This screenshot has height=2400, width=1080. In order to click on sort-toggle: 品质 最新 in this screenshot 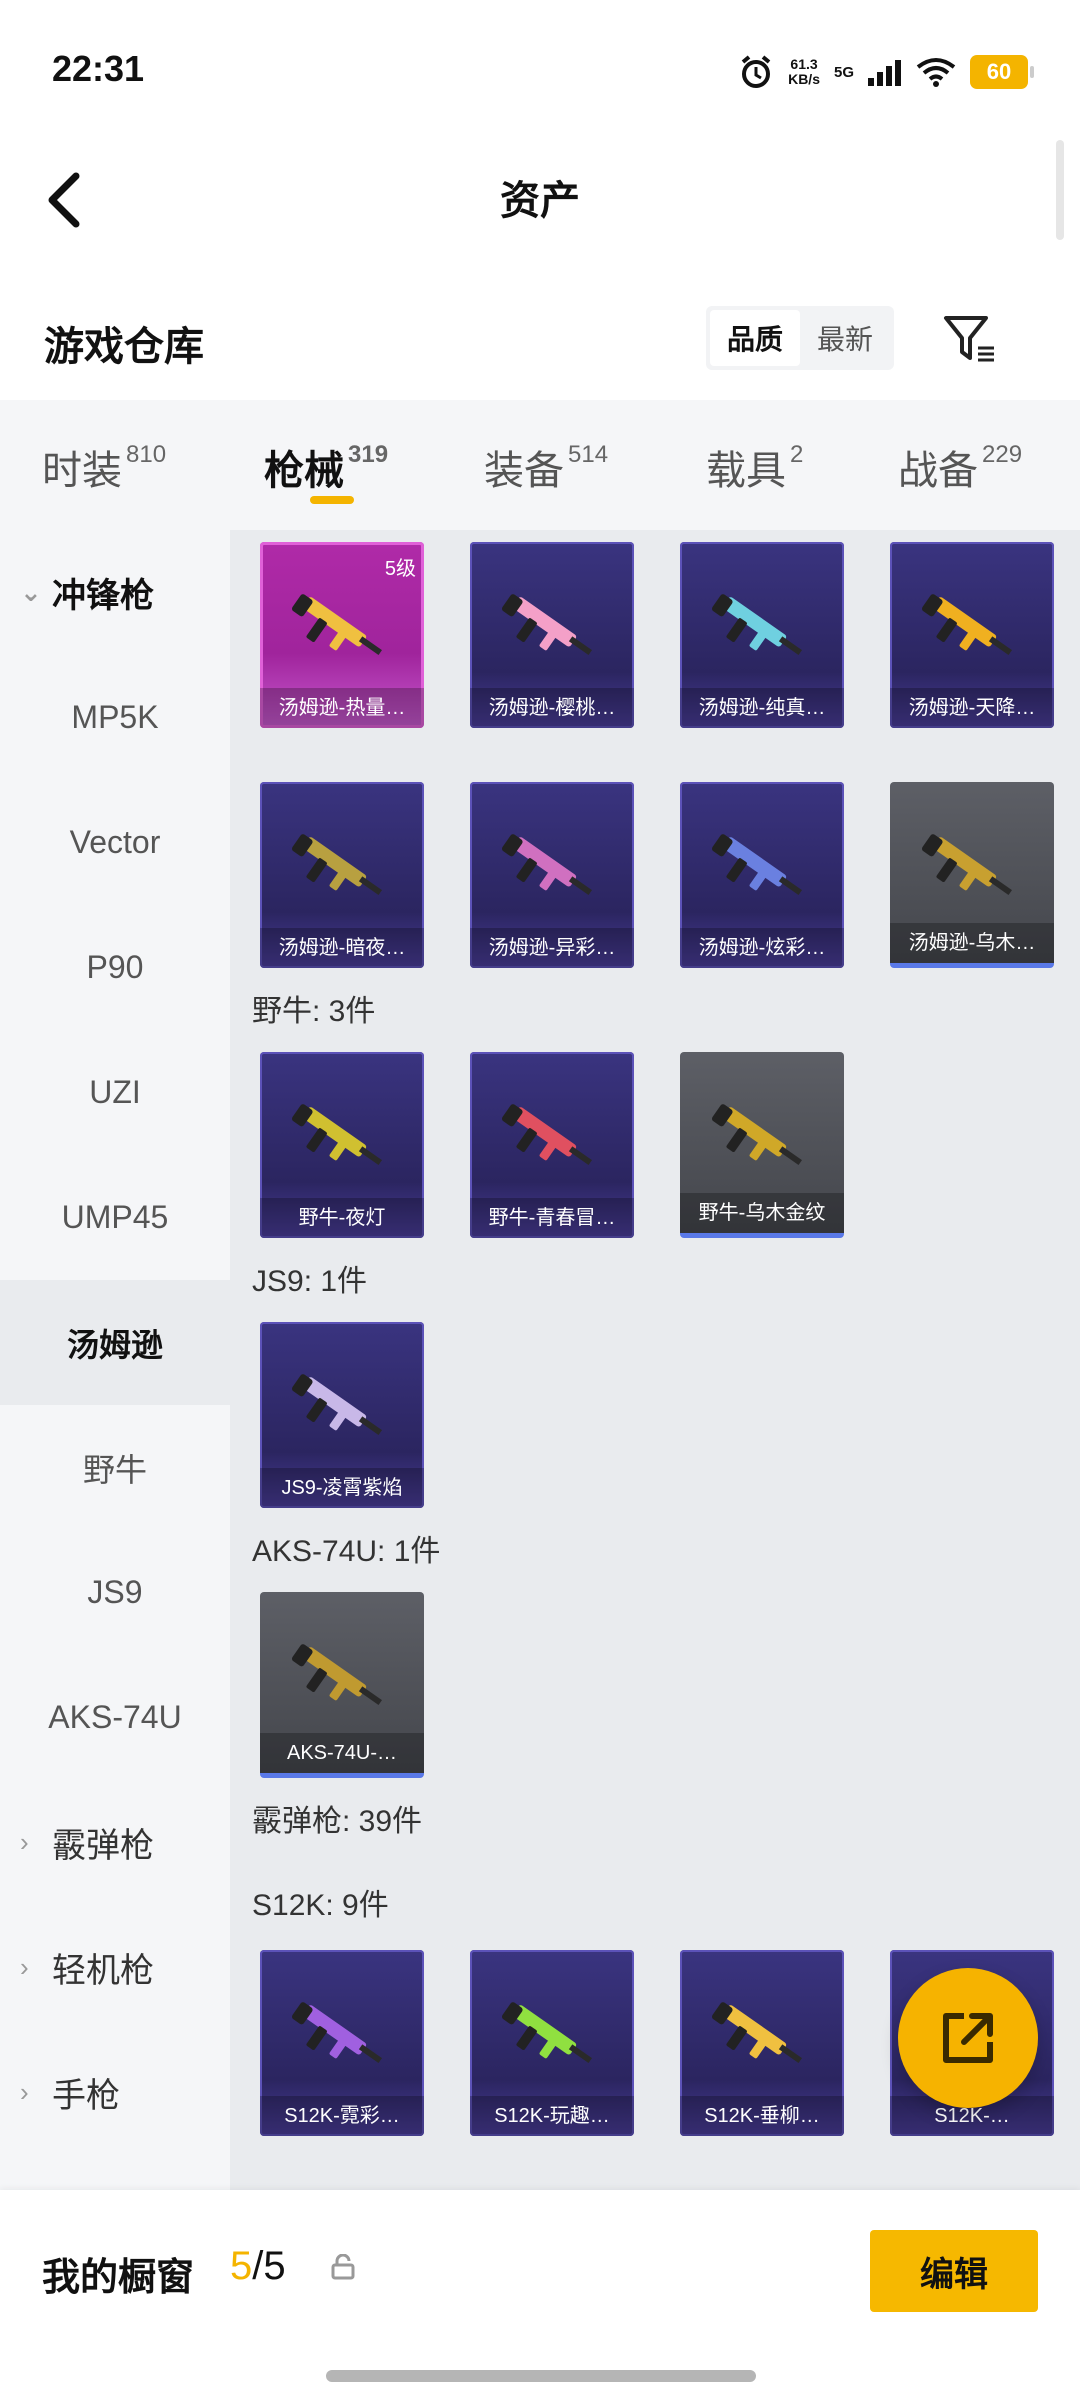, I will do `click(800, 338)`.